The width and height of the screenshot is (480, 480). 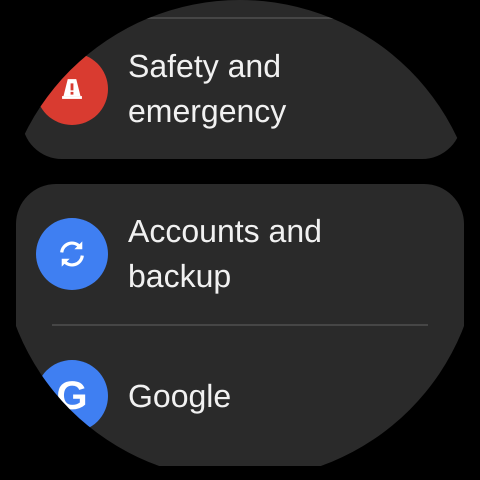 What do you see at coordinates (248, 89) in the screenshot?
I see `settings-item: Safety and emergency` at bounding box center [248, 89].